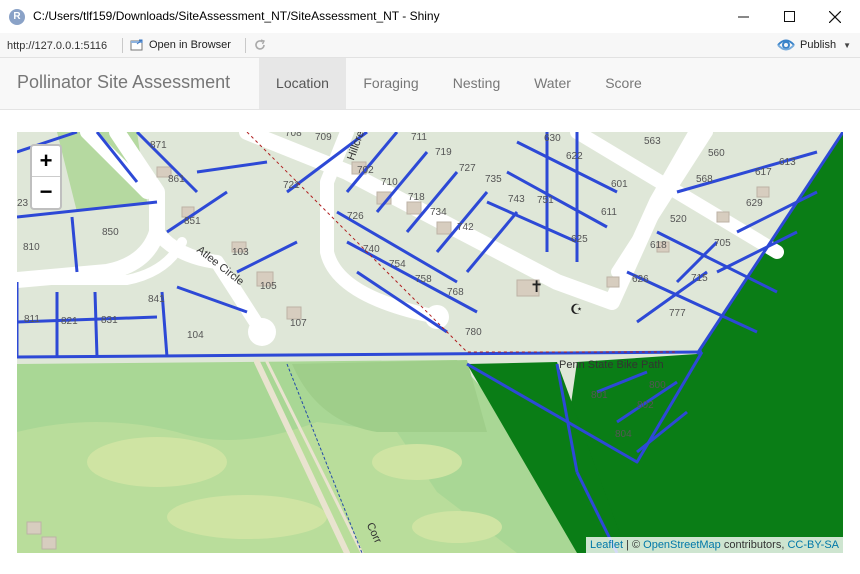  I want to click on publish-button: Publish ▼, so click(814, 45).